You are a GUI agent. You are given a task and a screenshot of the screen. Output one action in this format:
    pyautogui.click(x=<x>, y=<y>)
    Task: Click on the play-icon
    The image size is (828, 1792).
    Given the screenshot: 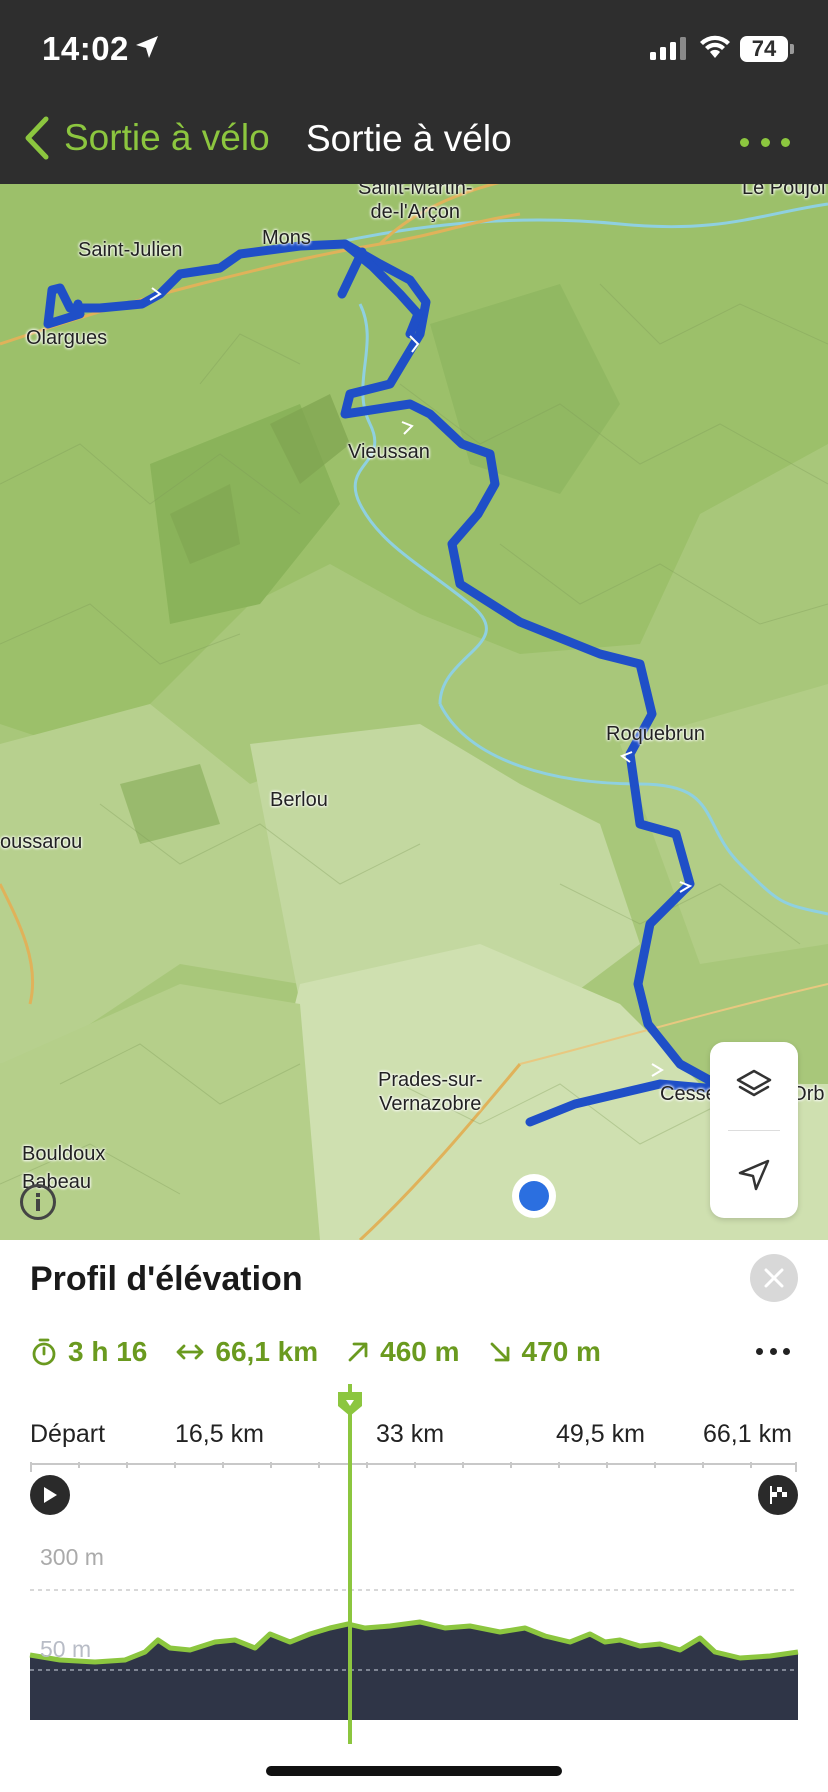 What is the action you would take?
    pyautogui.click(x=50, y=1495)
    